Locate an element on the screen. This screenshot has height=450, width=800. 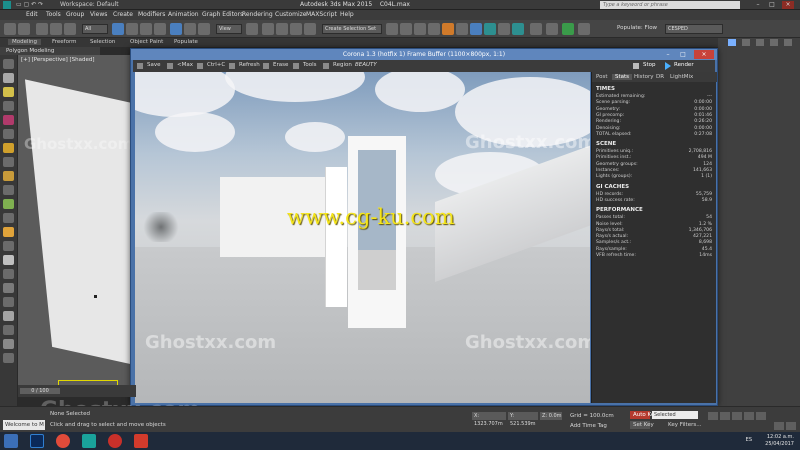
fb-minimize-button: – is located at coordinates (668, 54).